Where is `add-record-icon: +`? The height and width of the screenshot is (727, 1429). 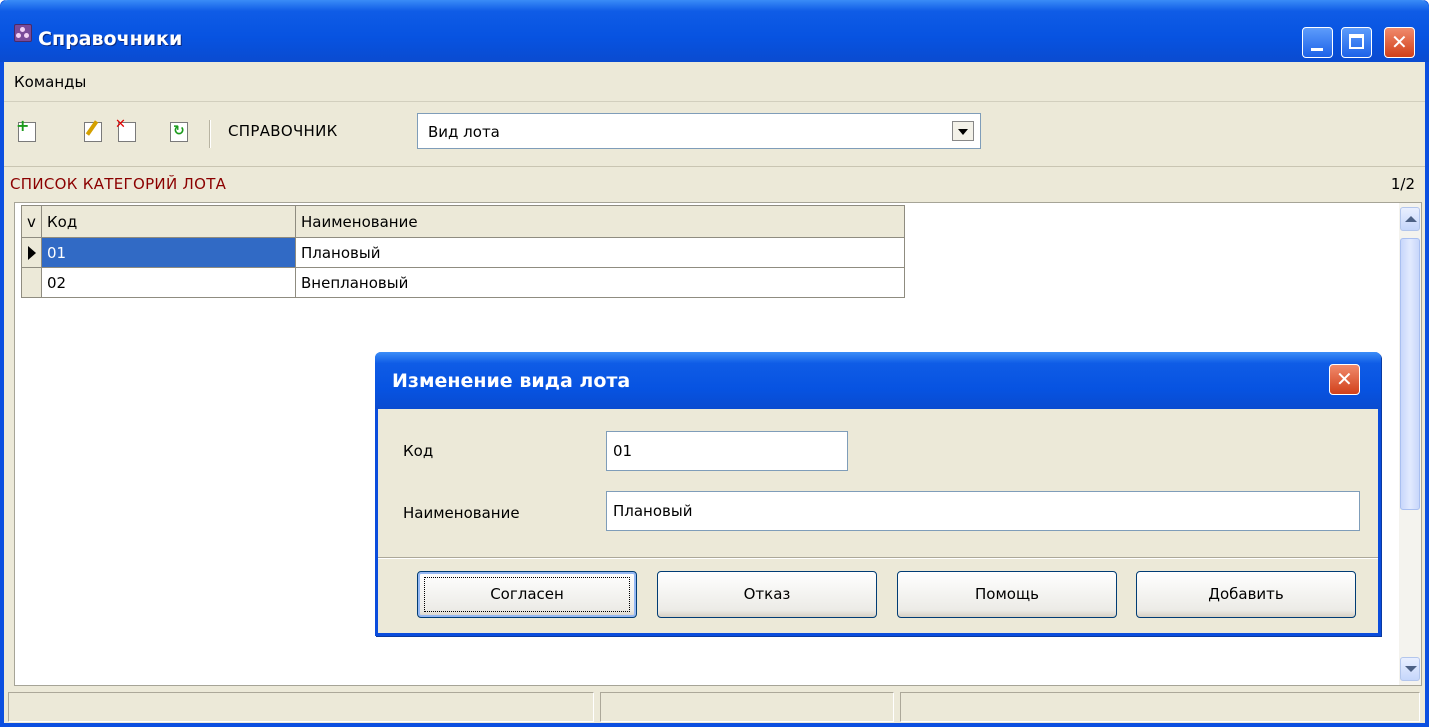 add-record-icon: + is located at coordinates (26, 130).